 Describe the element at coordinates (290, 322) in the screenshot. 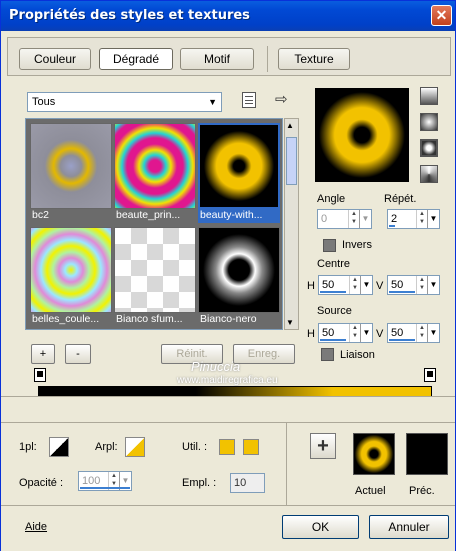

I see `scroll-down-icon: ▼` at that location.